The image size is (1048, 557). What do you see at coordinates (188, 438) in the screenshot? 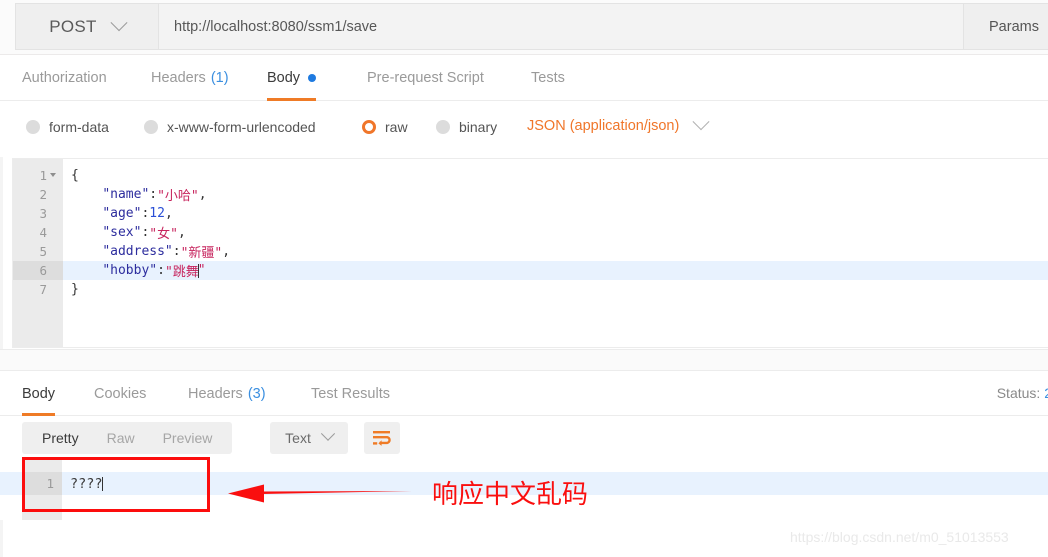
I see `view-mode-preview: Preview` at bounding box center [188, 438].